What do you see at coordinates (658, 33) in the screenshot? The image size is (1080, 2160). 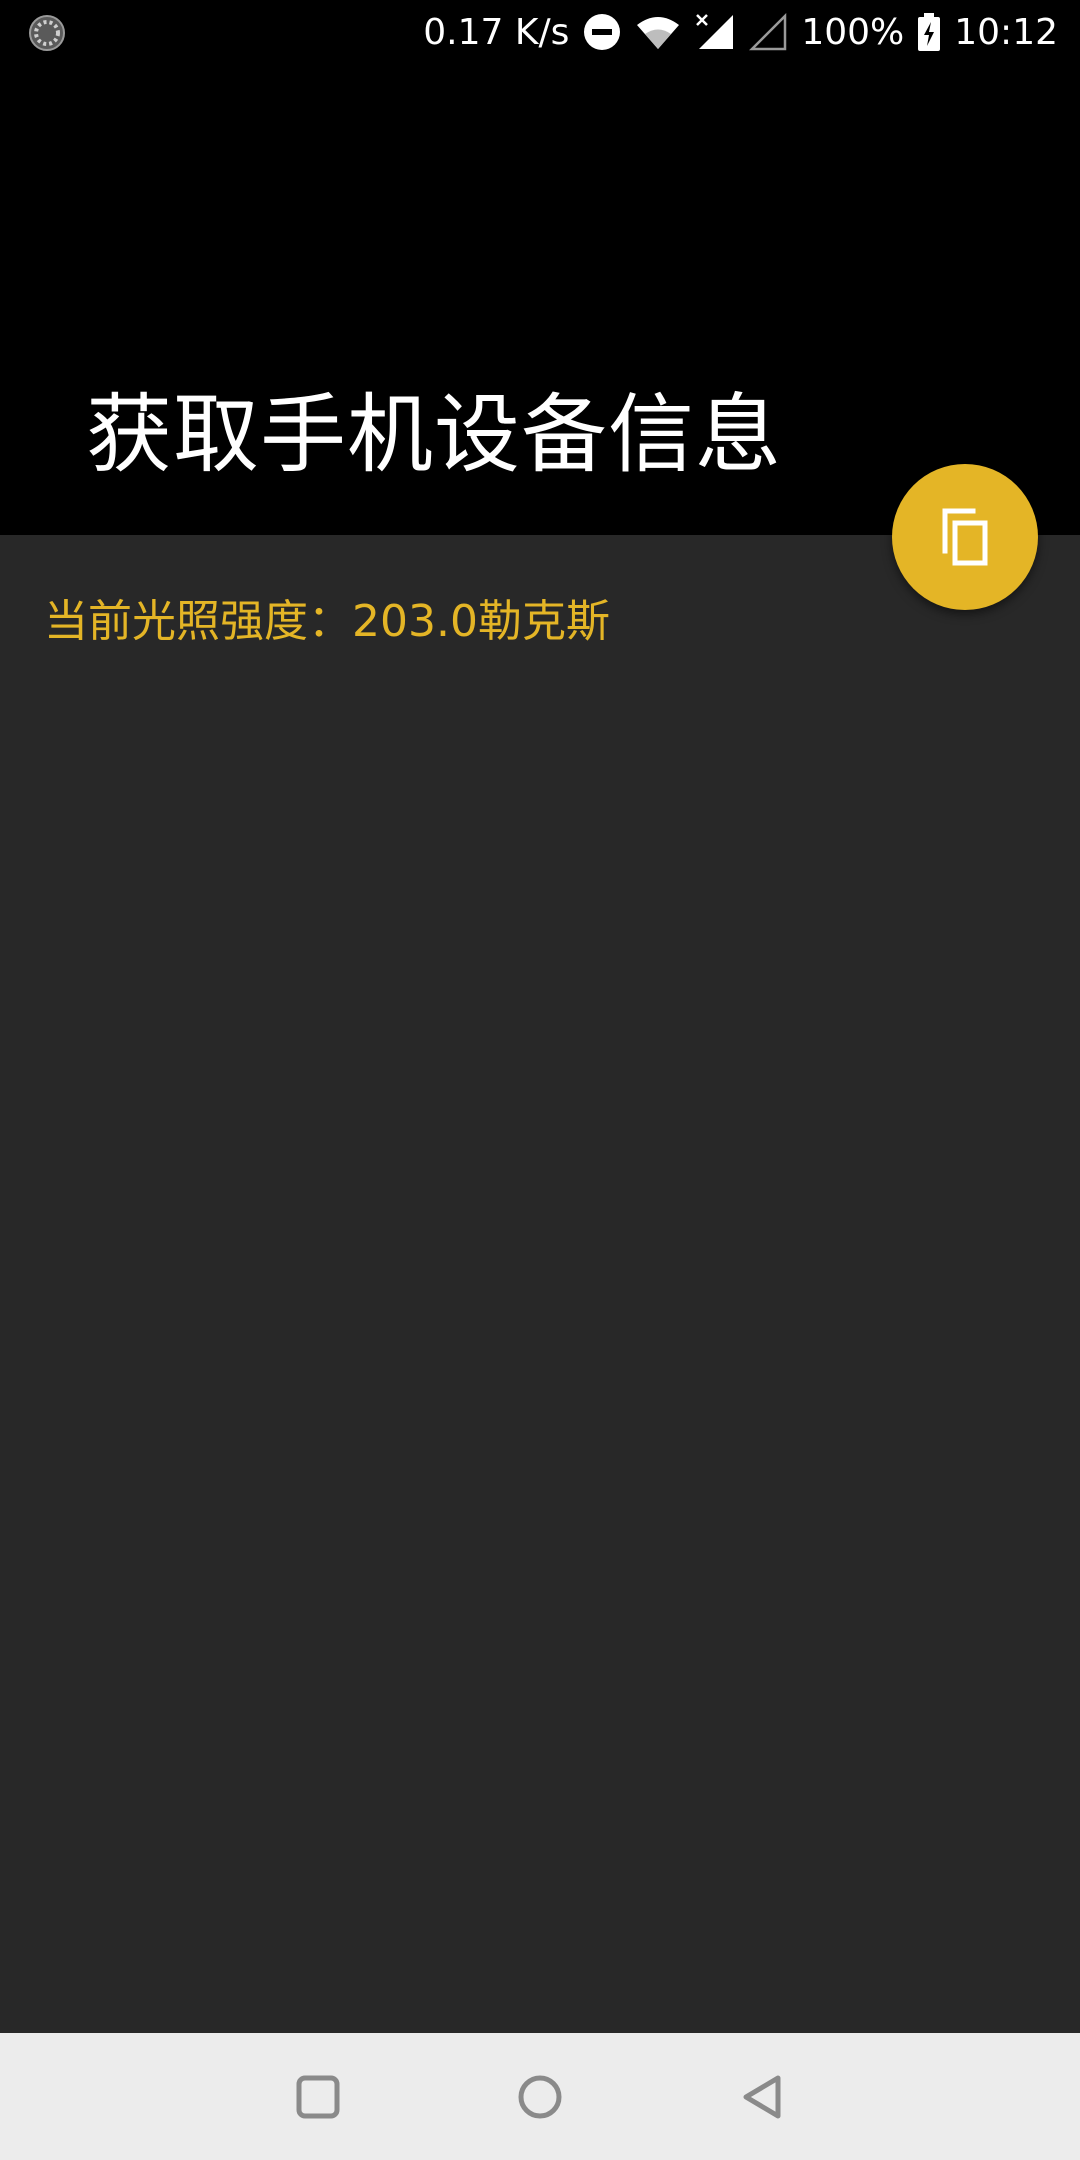 I see `wifi-icon` at bounding box center [658, 33].